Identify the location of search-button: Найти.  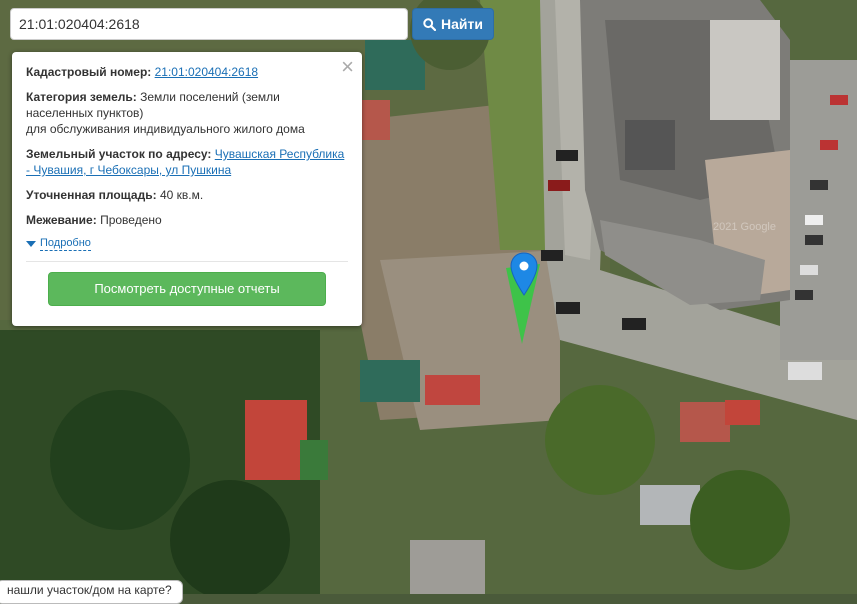
(453, 24).